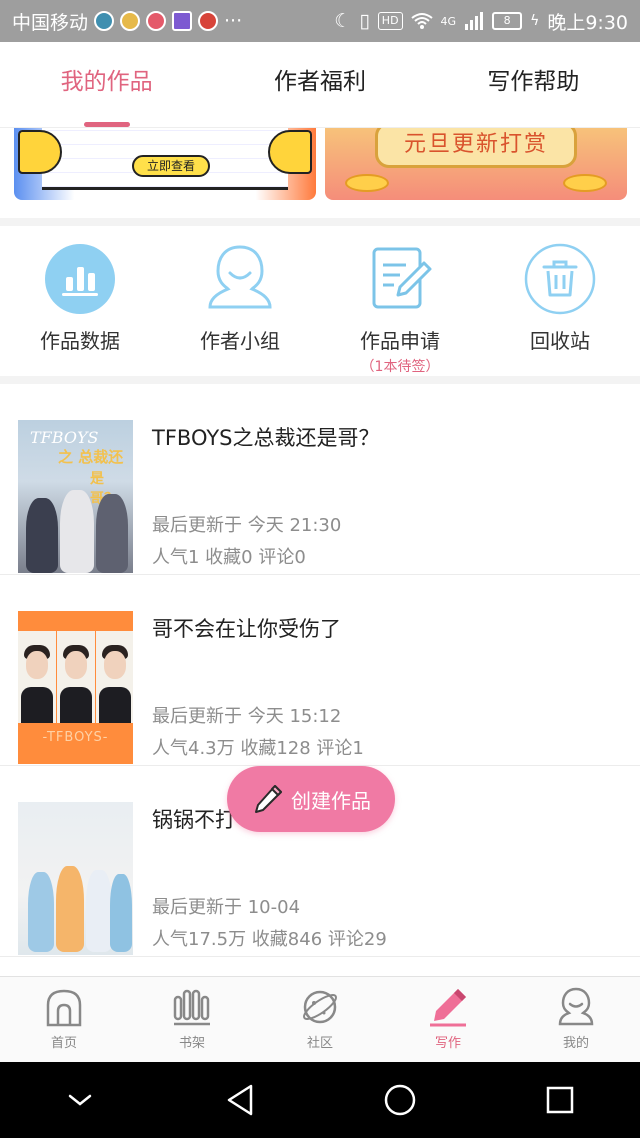  I want to click on quick-item-author-group: 作者小组, so click(240, 301).